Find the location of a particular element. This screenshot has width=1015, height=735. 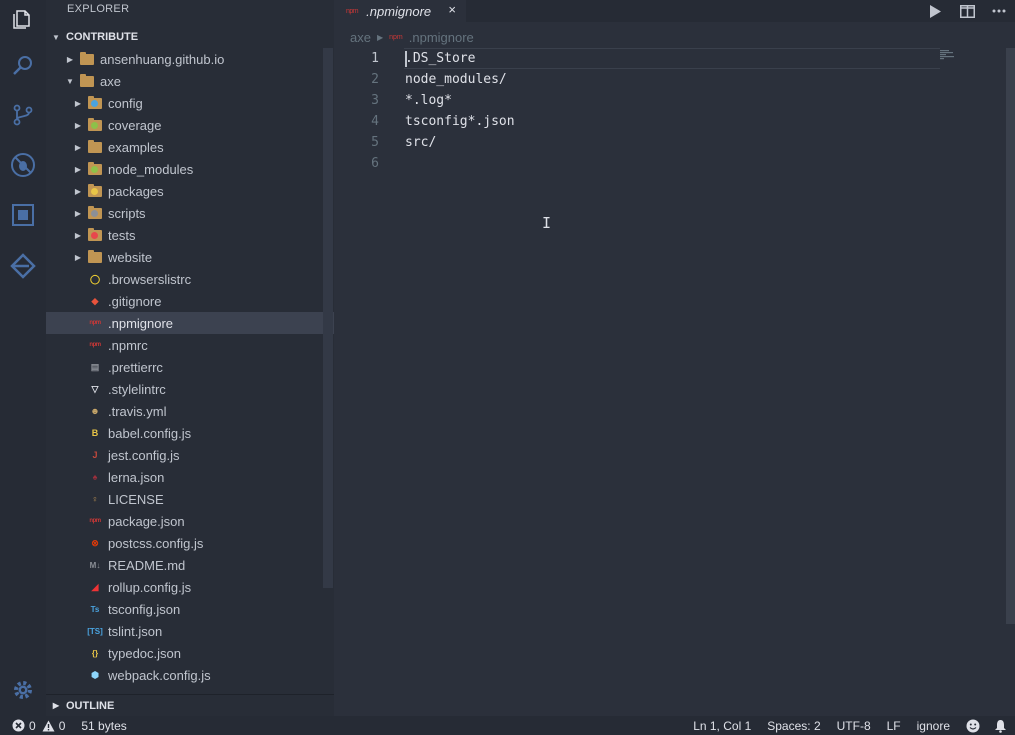

notifications-bell-icon is located at coordinates (1000, 726).